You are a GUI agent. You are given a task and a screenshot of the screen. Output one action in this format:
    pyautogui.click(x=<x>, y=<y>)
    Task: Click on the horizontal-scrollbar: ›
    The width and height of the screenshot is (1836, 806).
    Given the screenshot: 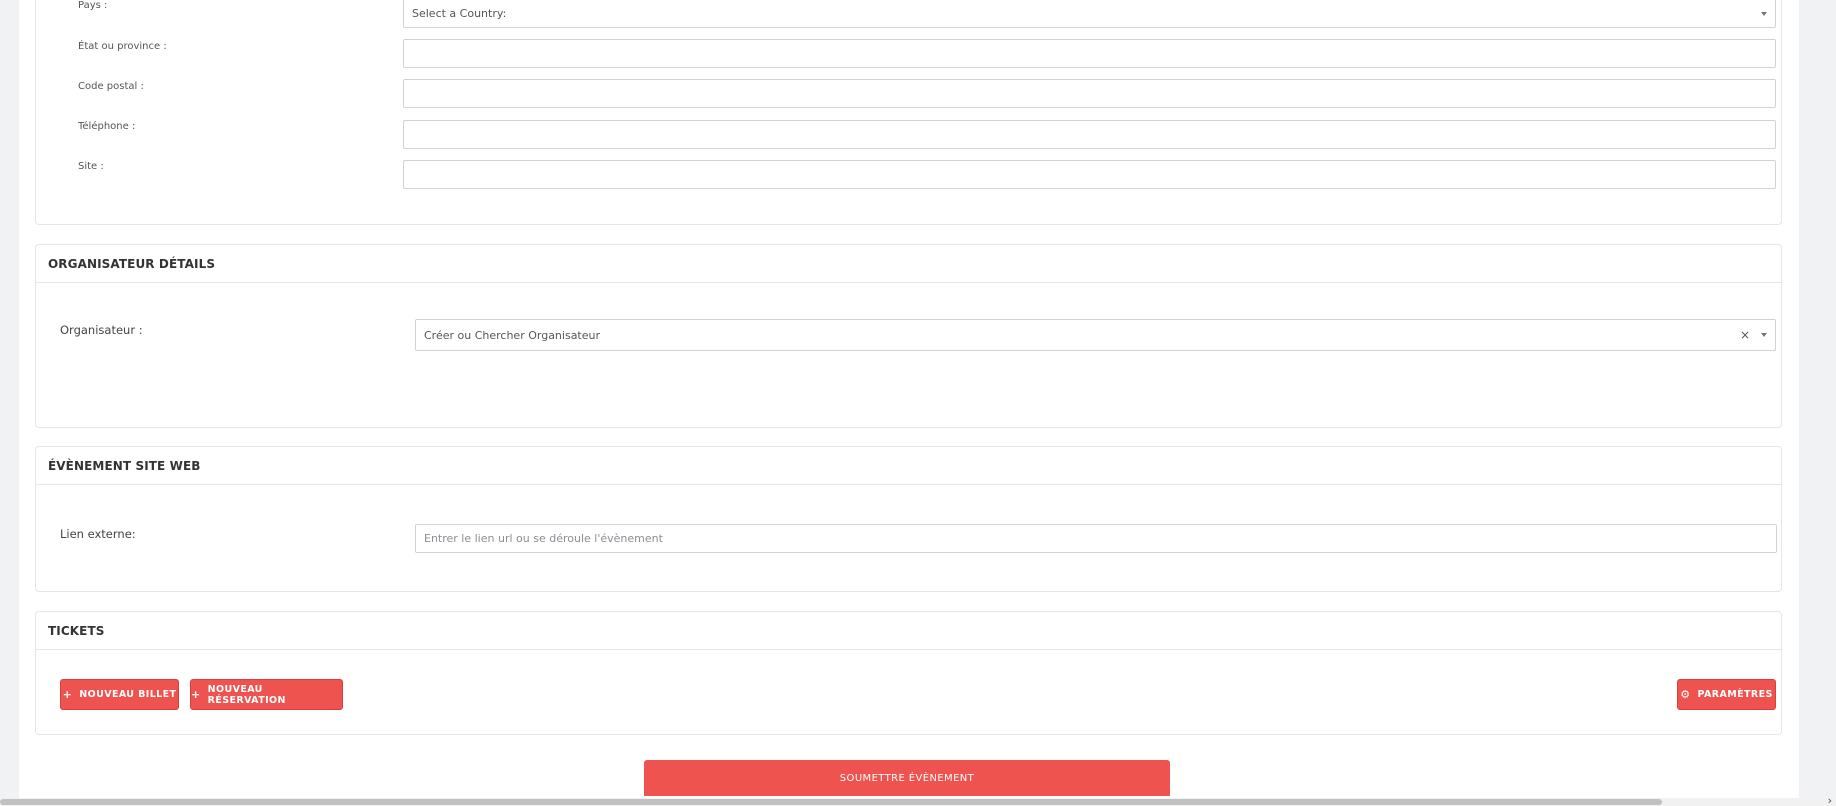 What is the action you would take?
    pyautogui.click(x=918, y=800)
    